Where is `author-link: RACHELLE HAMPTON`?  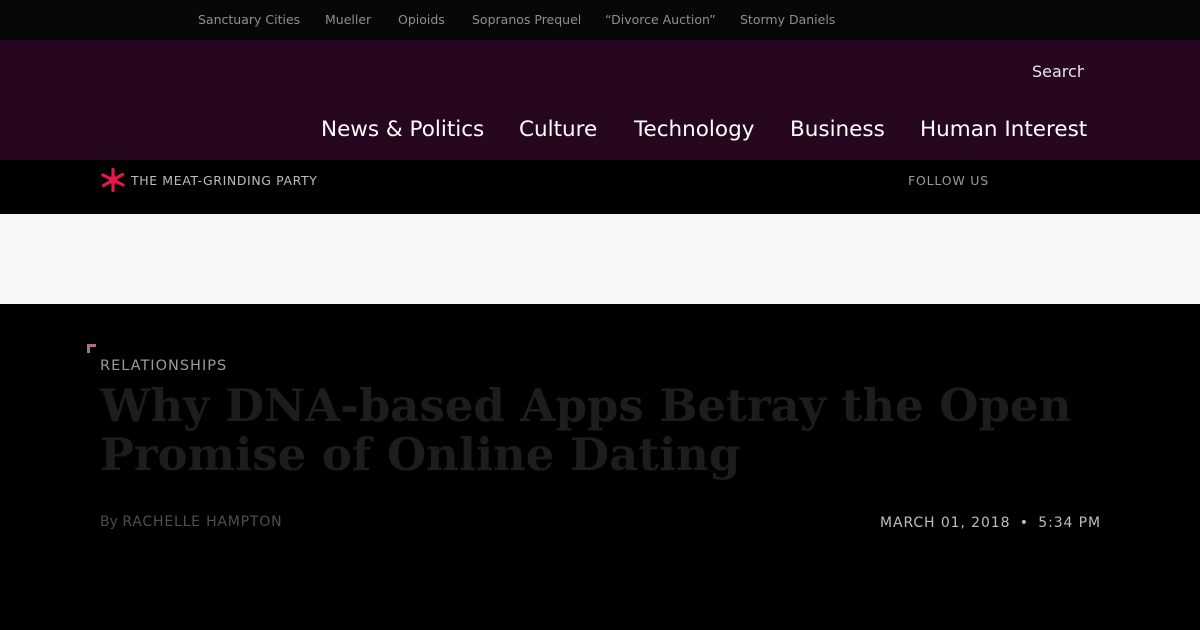 author-link: RACHELLE HAMPTON is located at coordinates (202, 522).